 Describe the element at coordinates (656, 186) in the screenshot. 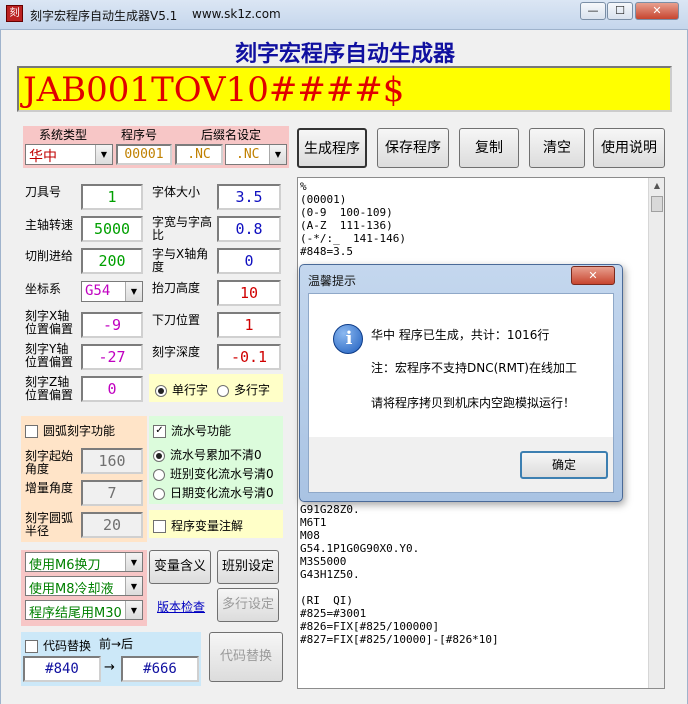

I see `scroll-up-icon: ▲` at that location.